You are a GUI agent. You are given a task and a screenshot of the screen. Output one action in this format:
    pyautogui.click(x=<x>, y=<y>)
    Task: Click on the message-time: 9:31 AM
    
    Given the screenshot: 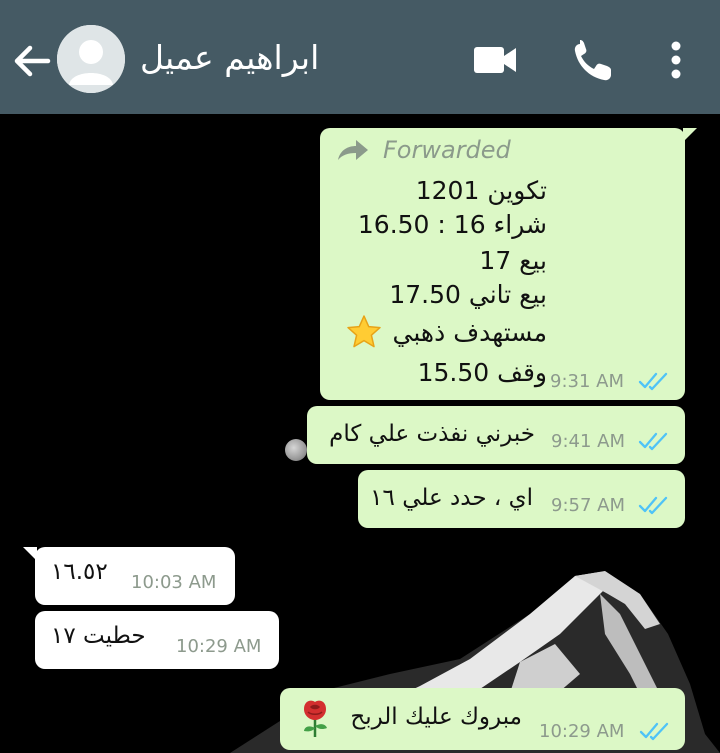 What is the action you would take?
    pyautogui.click(x=587, y=381)
    